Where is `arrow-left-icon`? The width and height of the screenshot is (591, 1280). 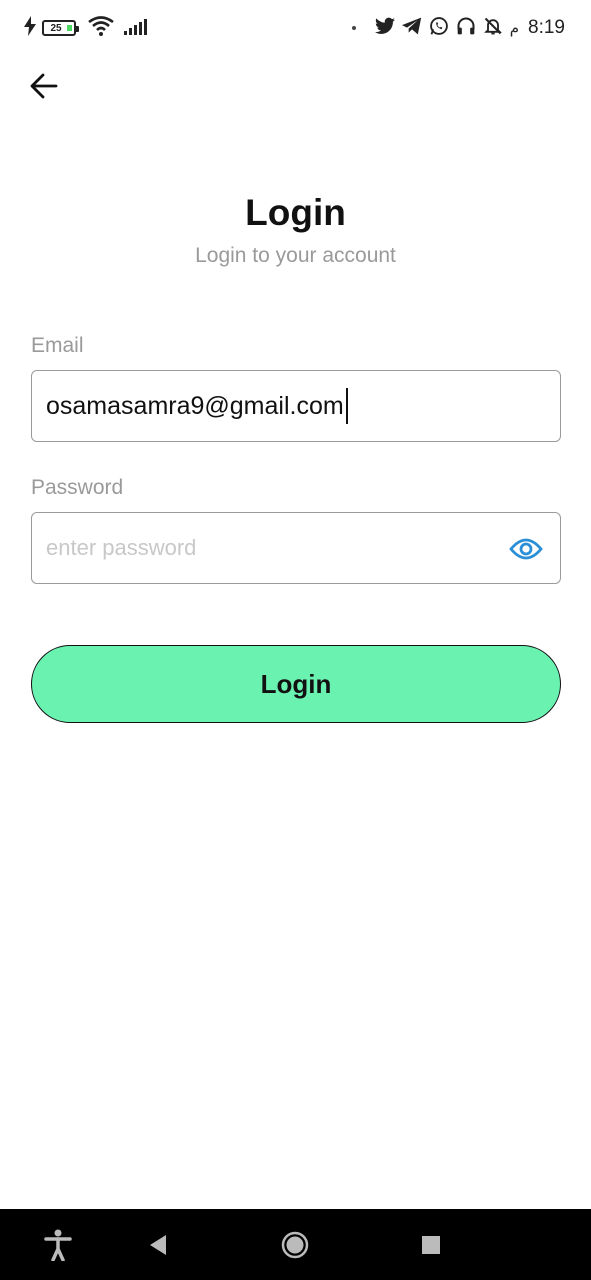
arrow-left-icon is located at coordinates (44, 86).